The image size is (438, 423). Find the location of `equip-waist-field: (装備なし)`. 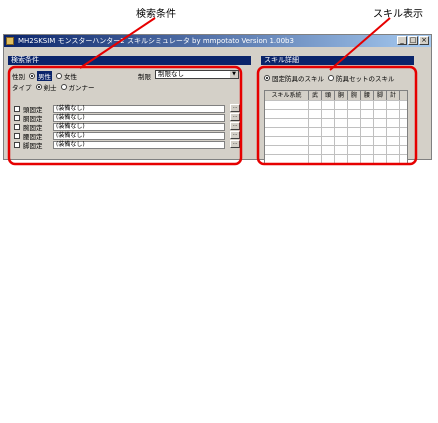

equip-waist-field: (装備なし) is located at coordinates (139, 135).